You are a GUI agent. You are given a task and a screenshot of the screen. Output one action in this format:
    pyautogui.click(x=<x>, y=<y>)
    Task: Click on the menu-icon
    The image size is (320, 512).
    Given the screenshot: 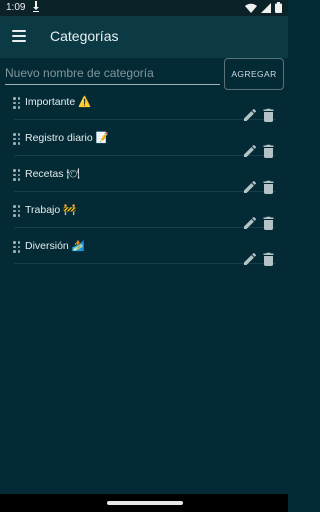 What is the action you would take?
    pyautogui.click(x=19, y=36)
    